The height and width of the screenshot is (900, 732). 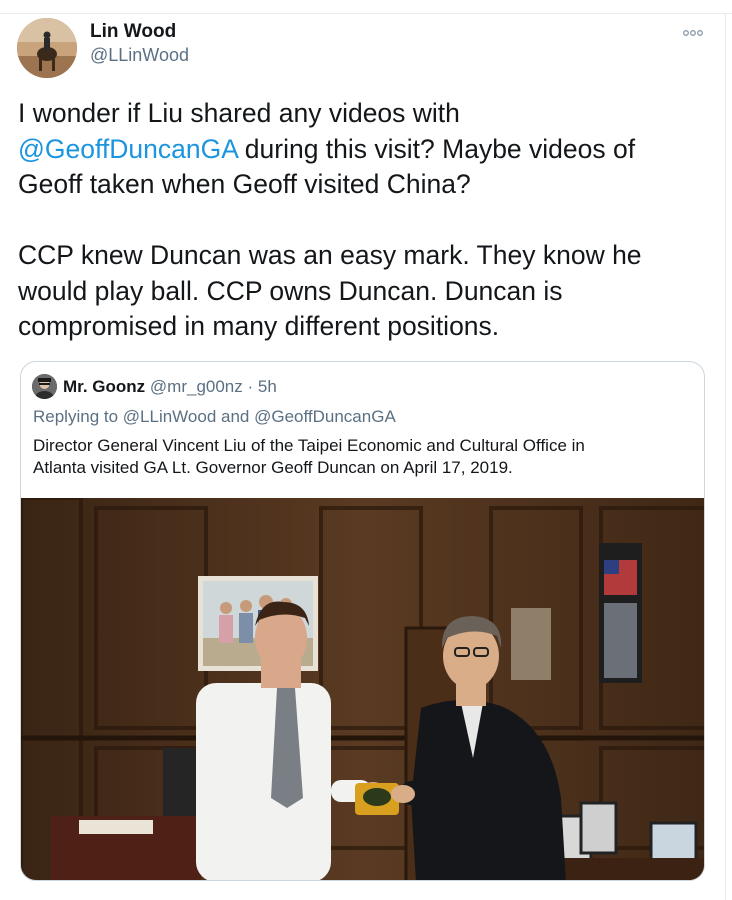 What do you see at coordinates (244, 184) in the screenshot?
I see `tweet-line: Geoff taken when Geoff visited China?` at bounding box center [244, 184].